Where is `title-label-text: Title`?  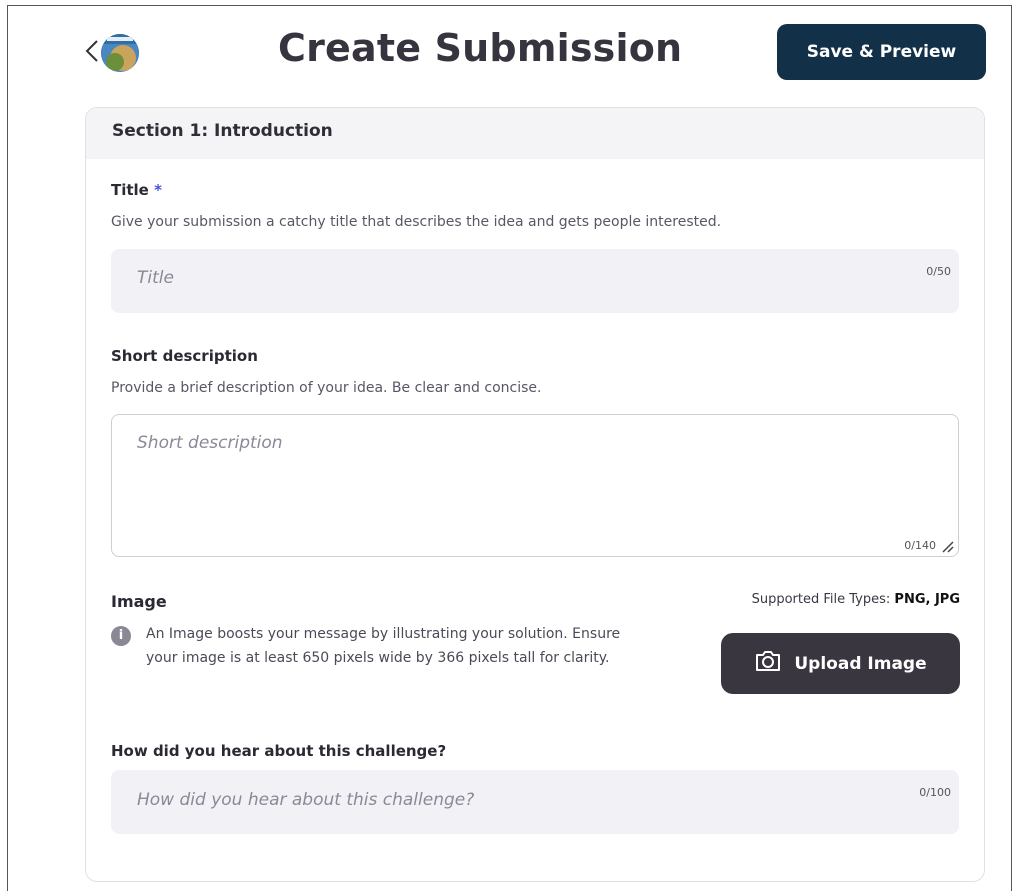
title-label-text: Title is located at coordinates (130, 190).